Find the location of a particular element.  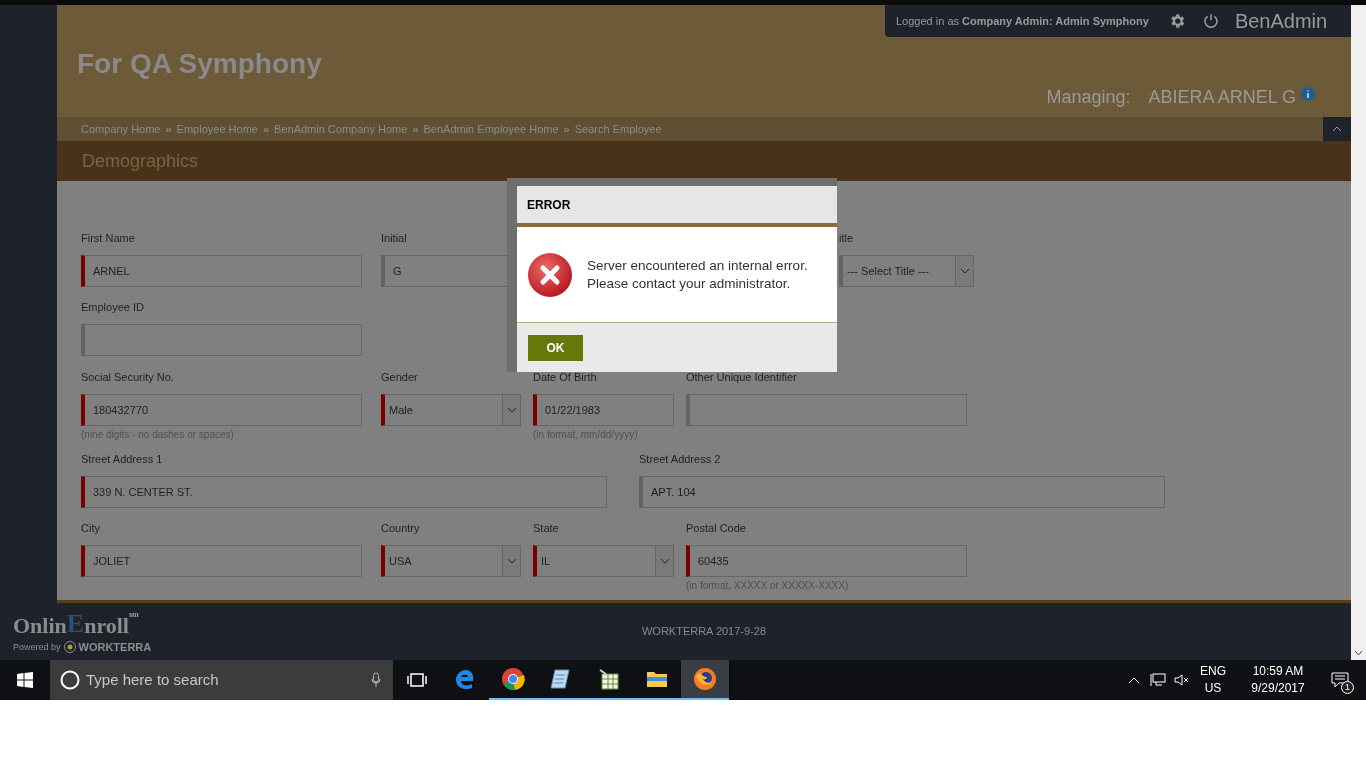

region-text: US is located at coordinates (1213, 688).